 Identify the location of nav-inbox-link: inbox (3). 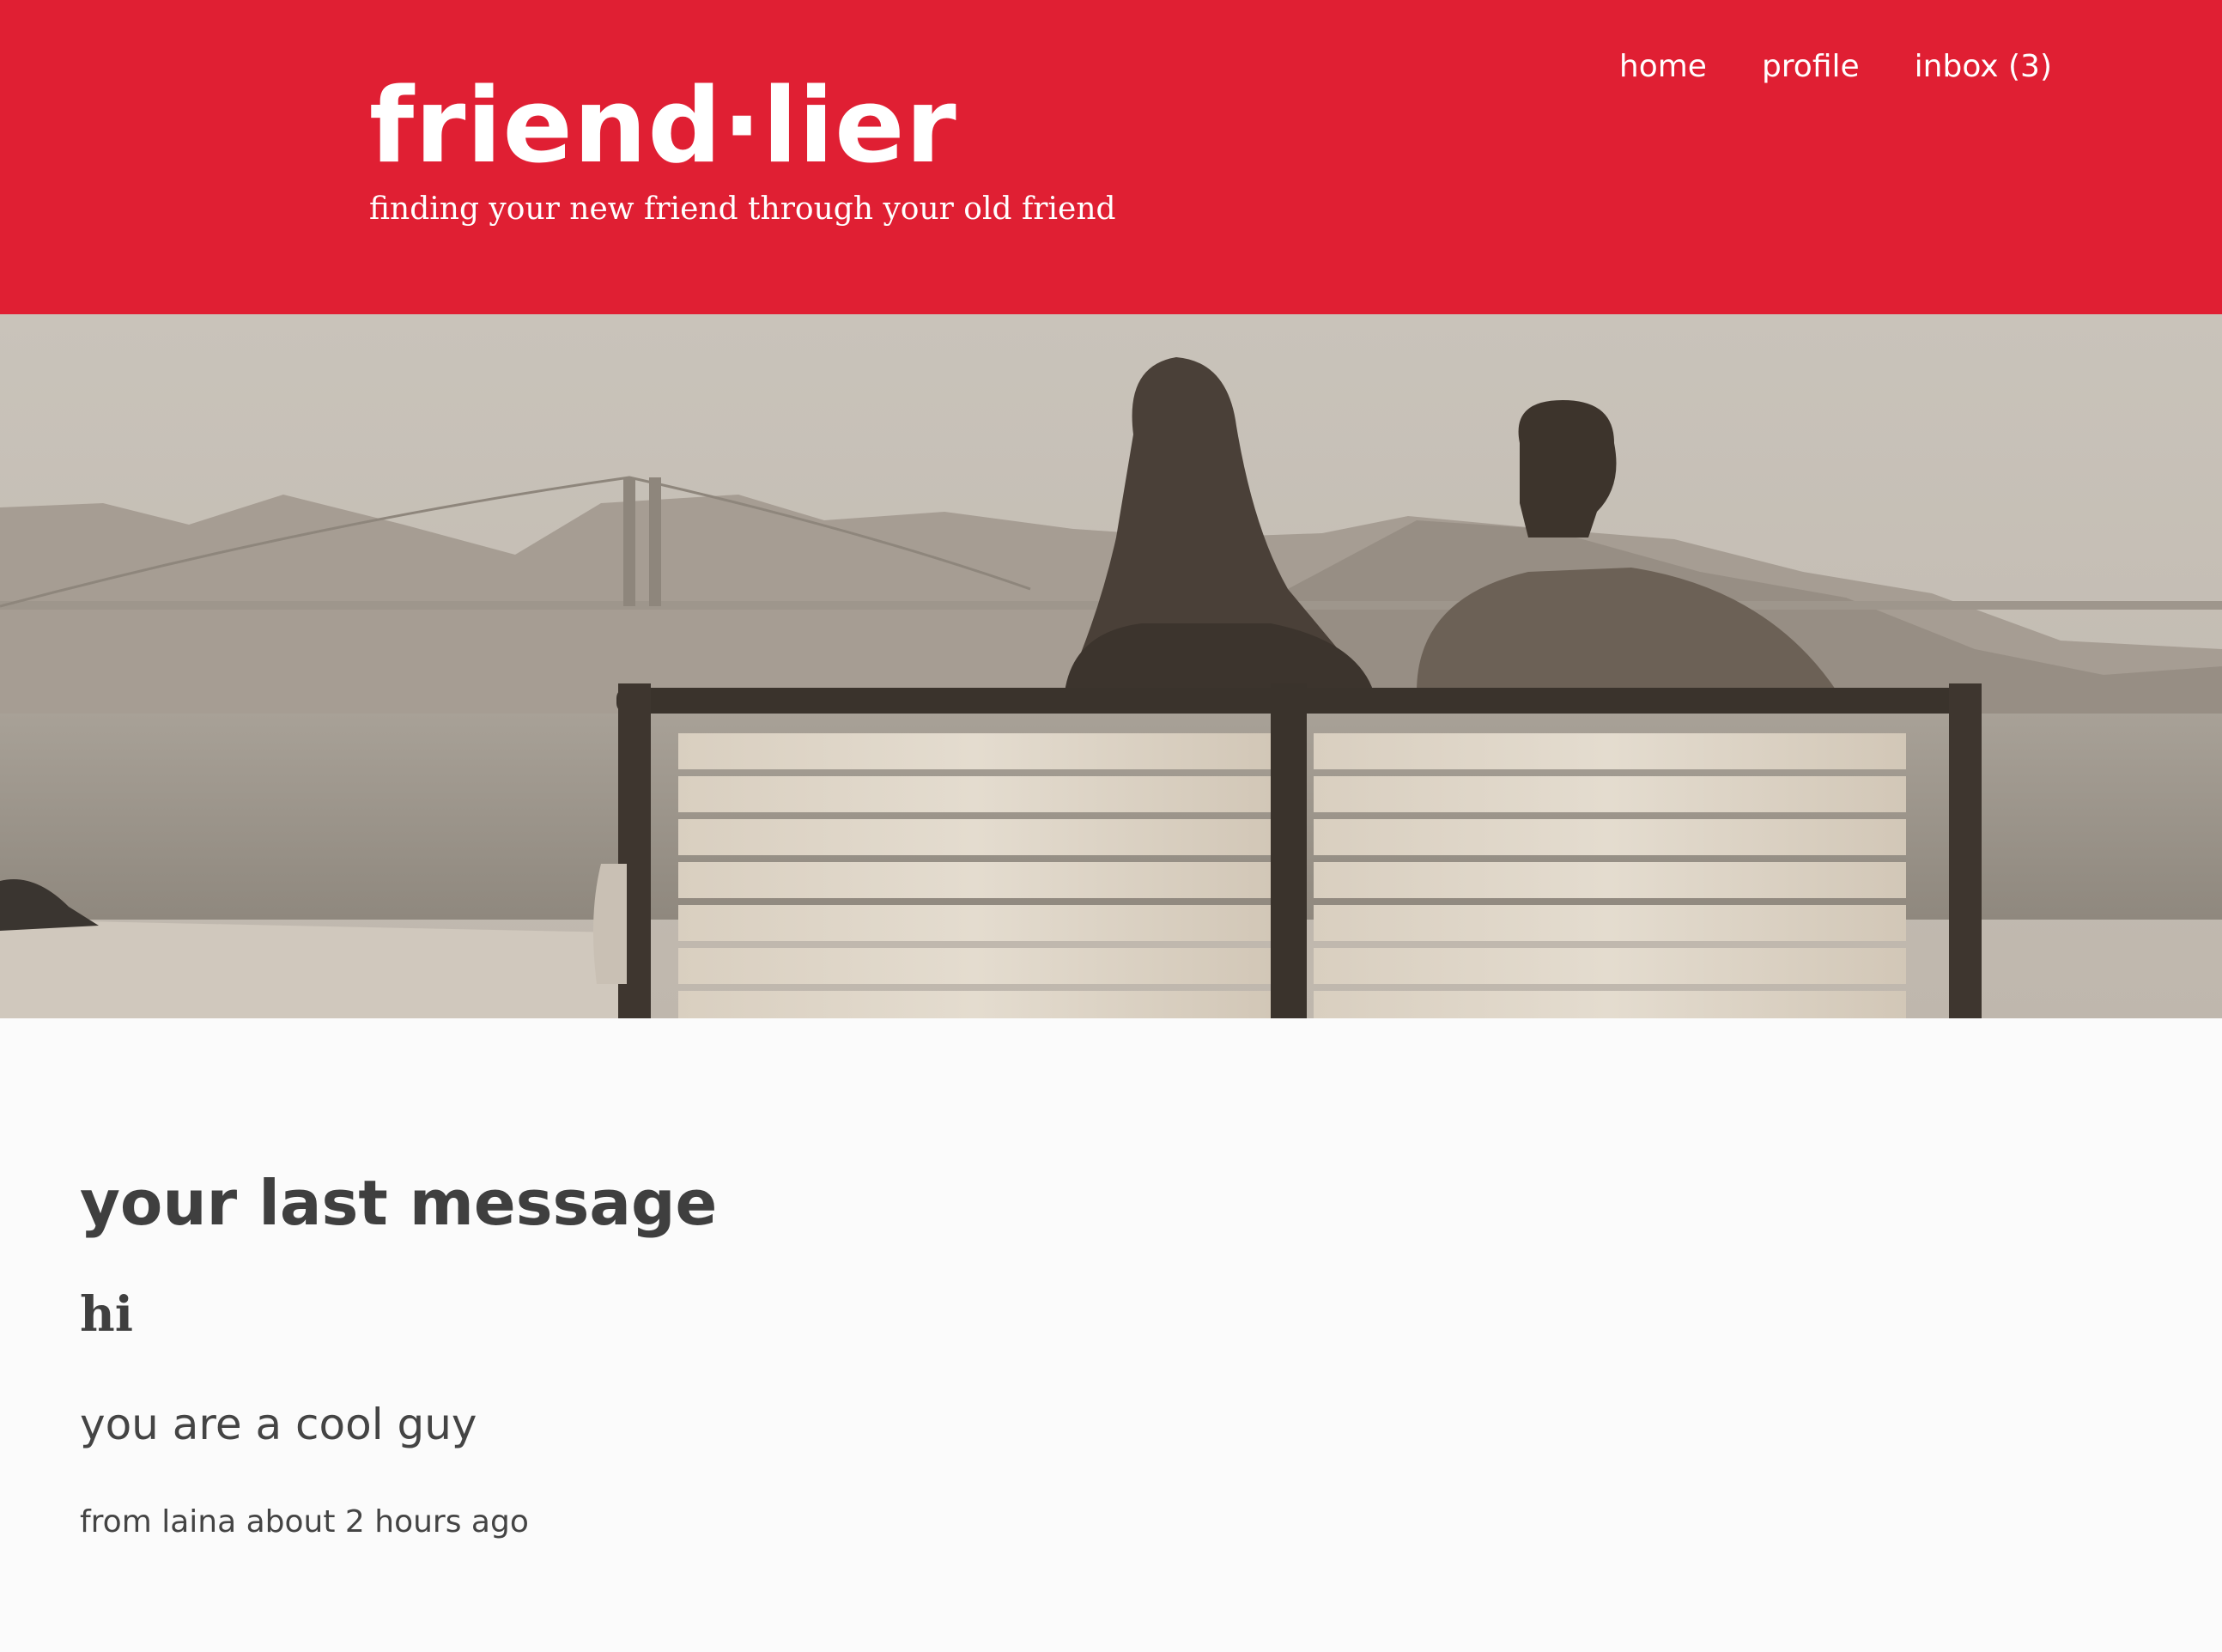
(1983, 67).